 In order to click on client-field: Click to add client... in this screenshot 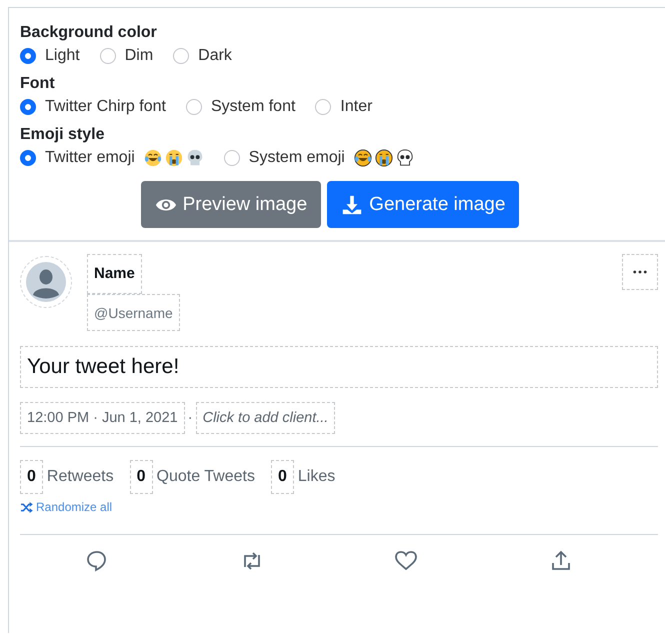, I will do `click(266, 418)`.